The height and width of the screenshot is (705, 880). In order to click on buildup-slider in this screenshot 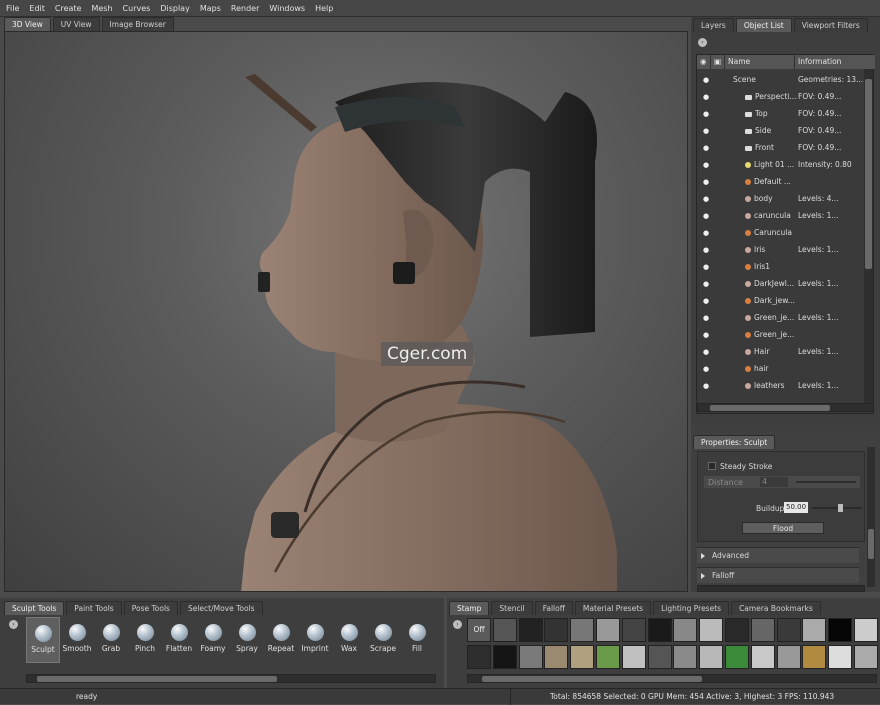, I will do `click(837, 508)`.